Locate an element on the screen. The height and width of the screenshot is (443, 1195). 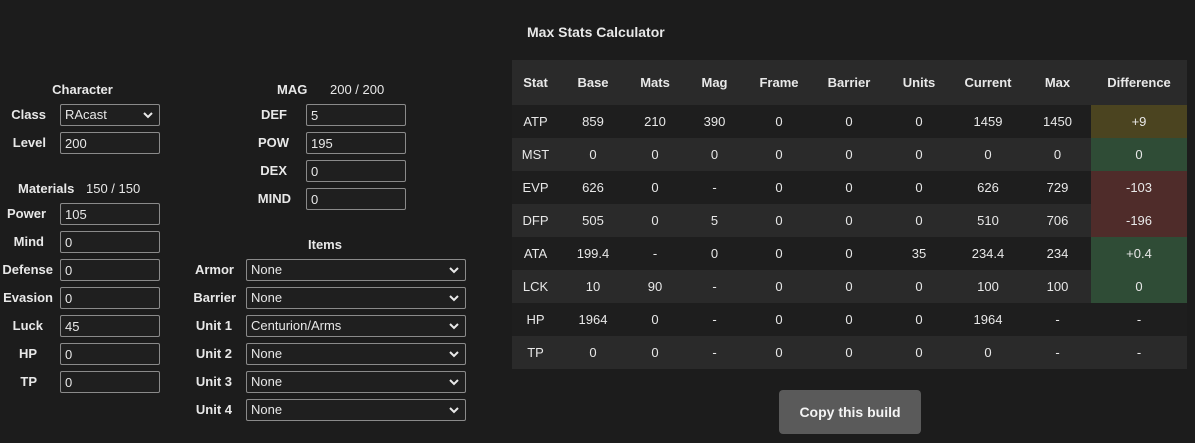
table-row: LCK 10 90-0 0 0 100 100 0 is located at coordinates (849, 286).